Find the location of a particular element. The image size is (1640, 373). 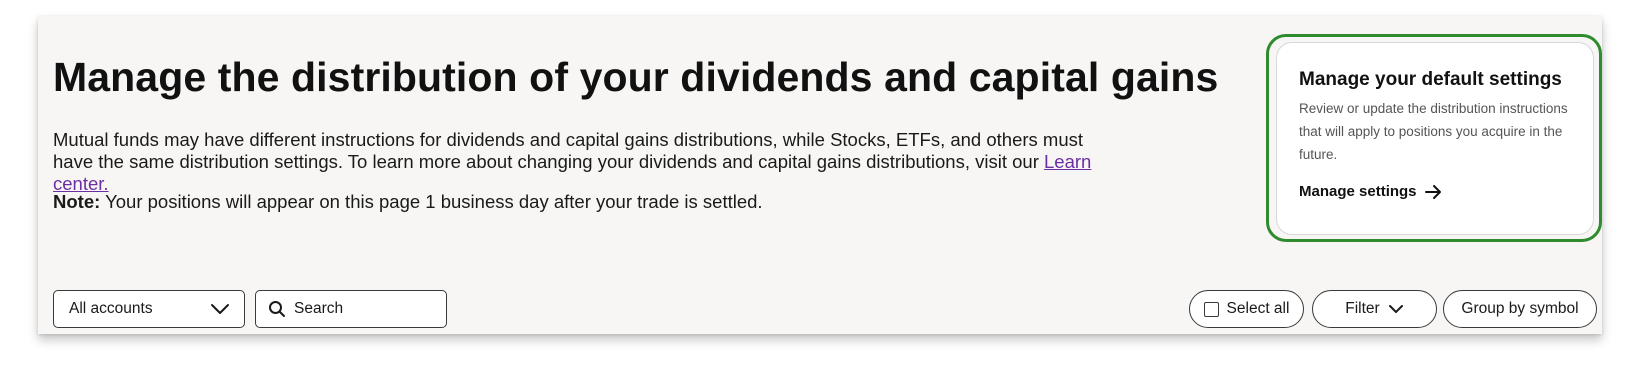

manage-settings-label: Manage settings is located at coordinates (1358, 191).